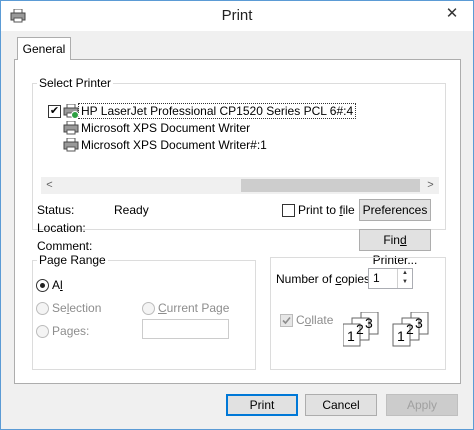 The width and height of the screenshot is (474, 430). I want to click on status-value: Ready, so click(131, 210).